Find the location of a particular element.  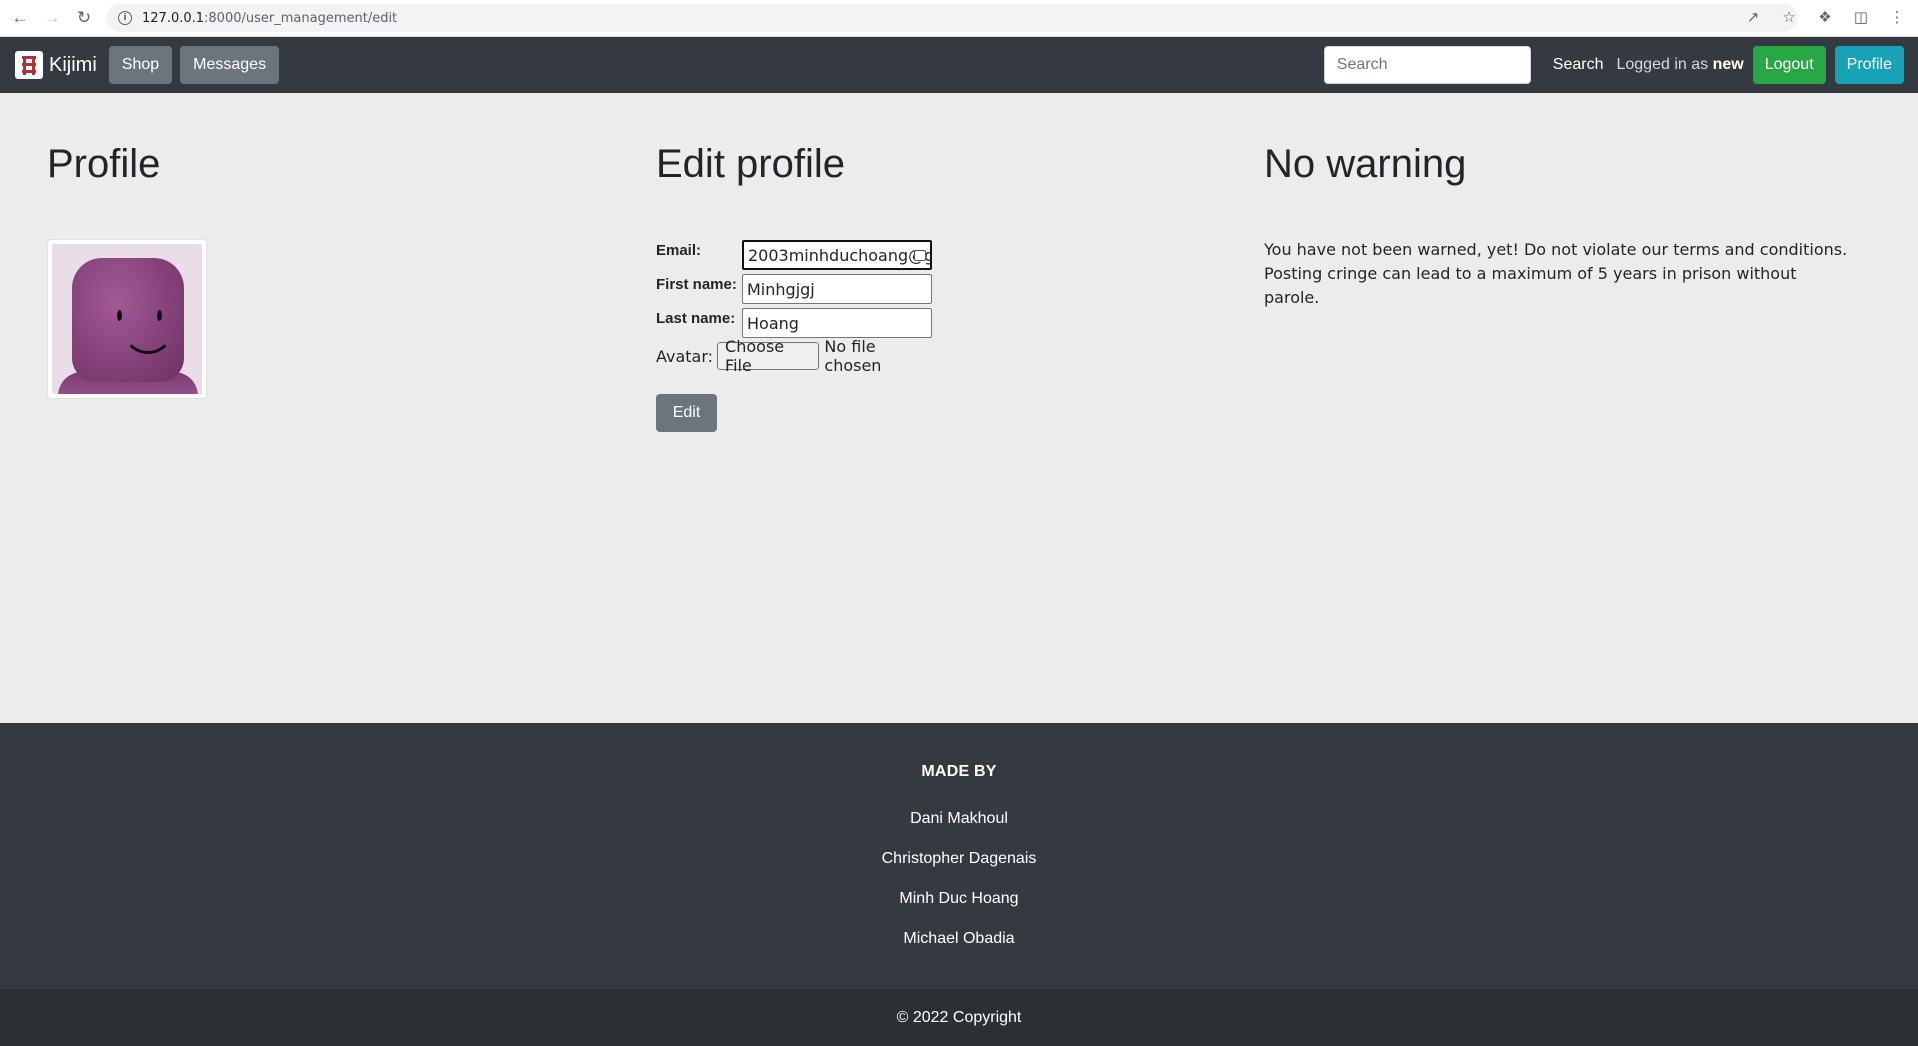

messages-button: Messages is located at coordinates (230, 65).